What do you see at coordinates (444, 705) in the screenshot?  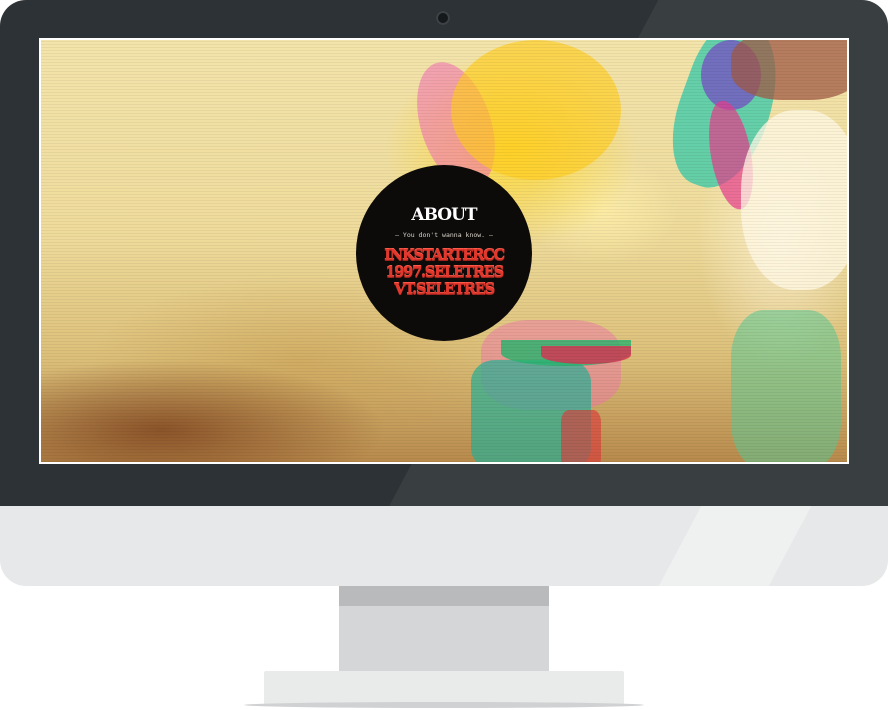 I see `stand-base-edge` at bounding box center [444, 705].